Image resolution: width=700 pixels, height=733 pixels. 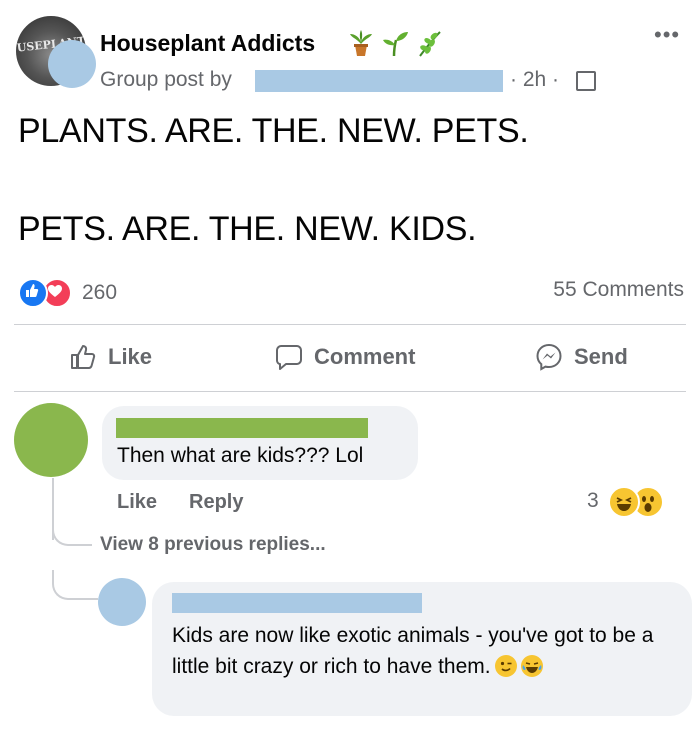 I want to click on like-button: Like, so click(x=110, y=357).